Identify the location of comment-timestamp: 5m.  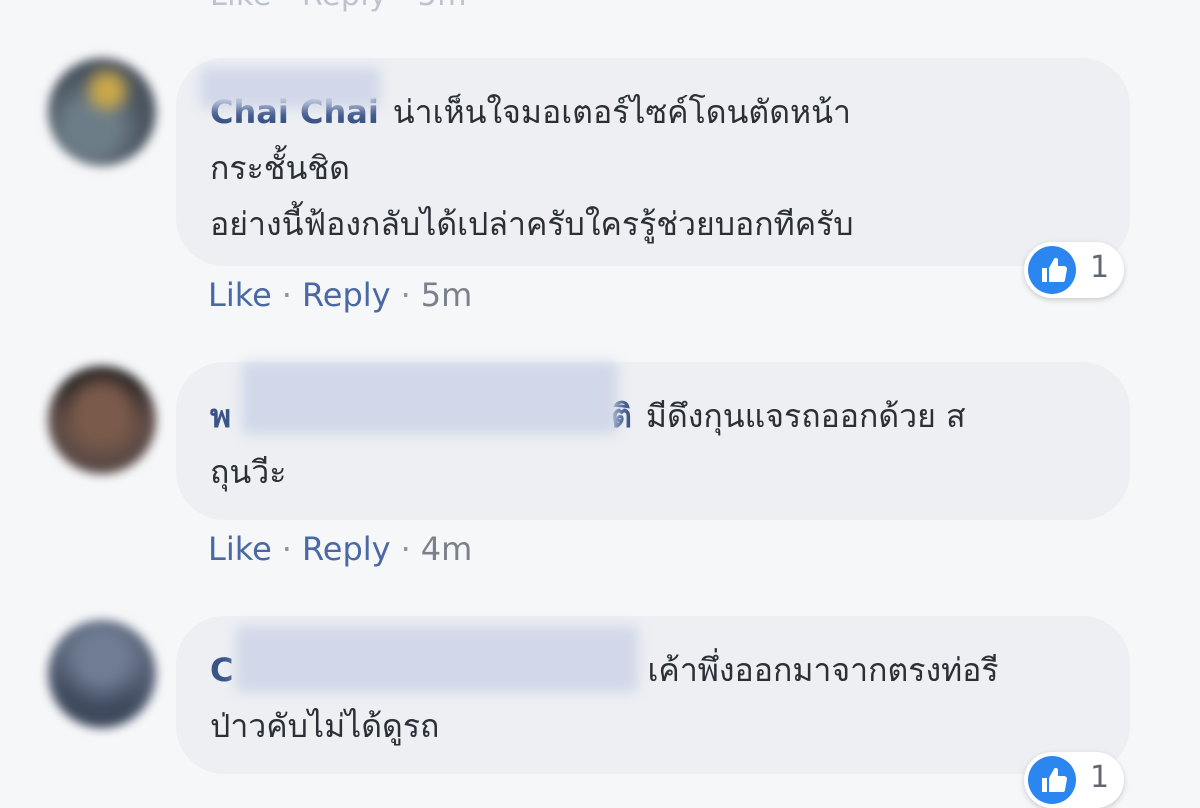
(447, 295).